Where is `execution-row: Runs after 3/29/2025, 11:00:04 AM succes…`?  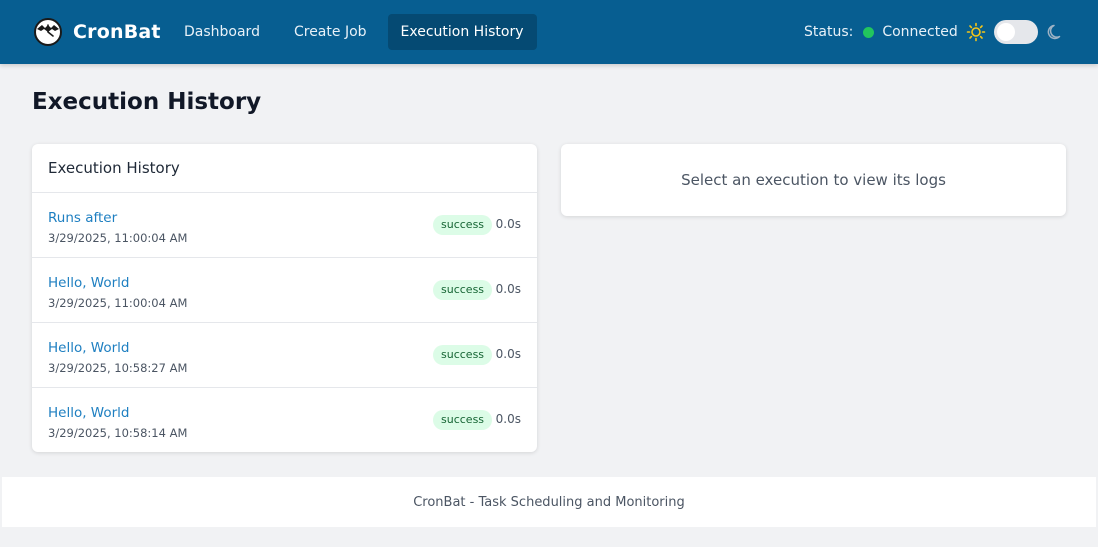 execution-row: Runs after 3/29/2025, 11:00:04 AM succes… is located at coordinates (284, 225).